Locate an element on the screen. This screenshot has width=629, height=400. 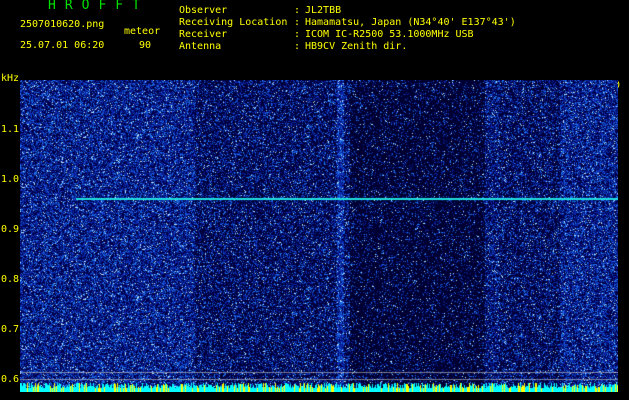
location-value: Hamamatsu, Japan (N34°40' E137°43') is located at coordinates (410, 22).